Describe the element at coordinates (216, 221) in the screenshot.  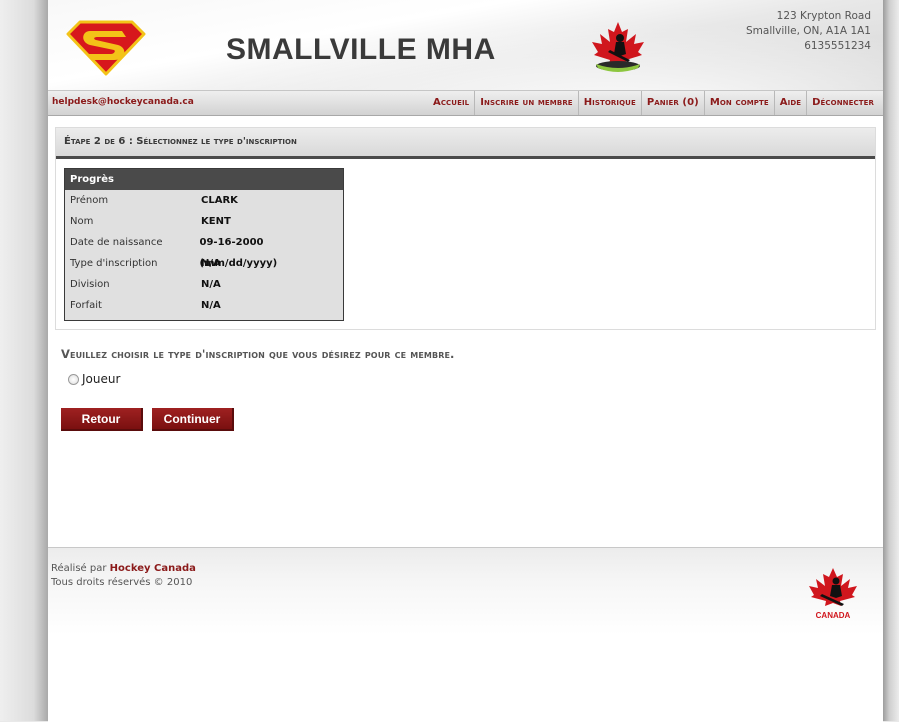
I see `progress-value: KENT` at that location.